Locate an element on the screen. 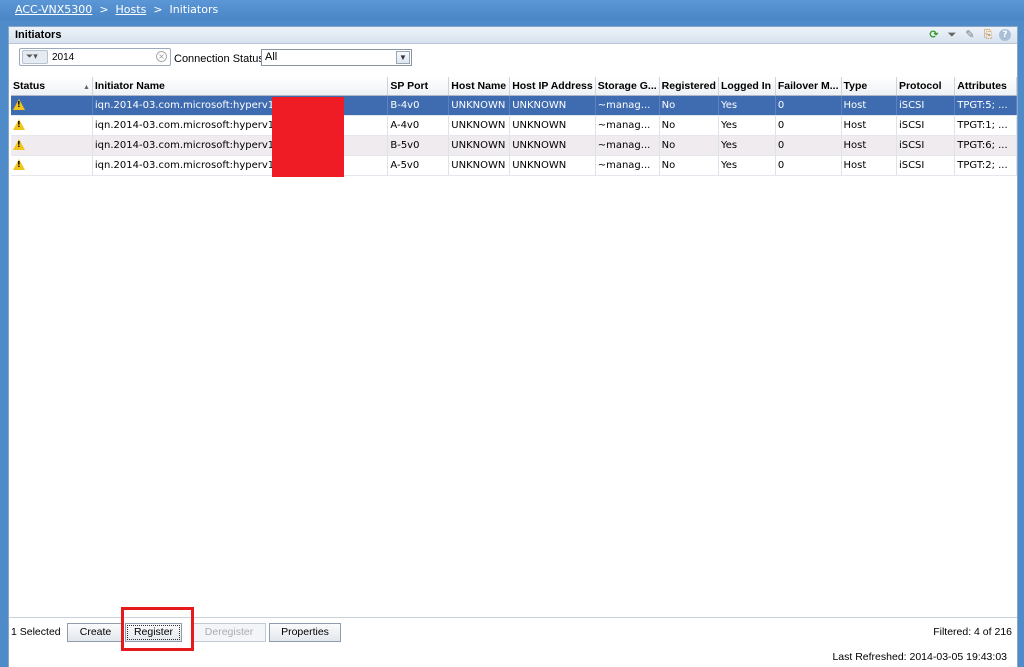 This screenshot has height=667, width=1024. redaction-block is located at coordinates (308, 137).